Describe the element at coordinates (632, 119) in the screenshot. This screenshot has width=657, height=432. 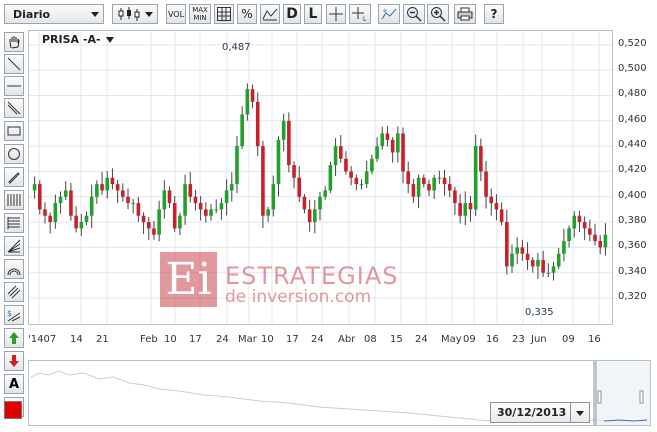
I see `y-tick-label: 0,460` at that location.